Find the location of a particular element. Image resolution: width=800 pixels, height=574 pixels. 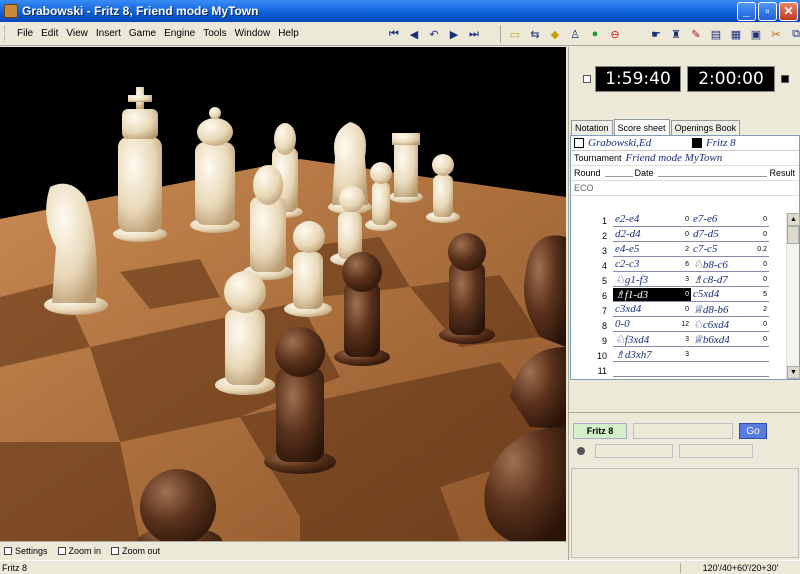

white-player: Grabowski,Ed is located at coordinates (640, 143).